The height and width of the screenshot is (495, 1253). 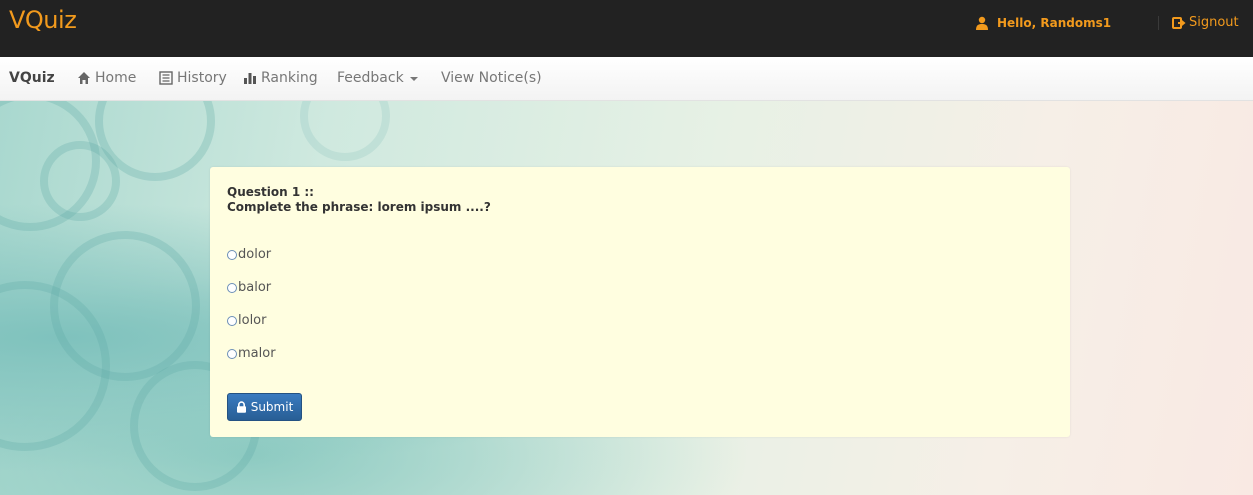 I want to click on header-divider, so click(x=1158, y=23).